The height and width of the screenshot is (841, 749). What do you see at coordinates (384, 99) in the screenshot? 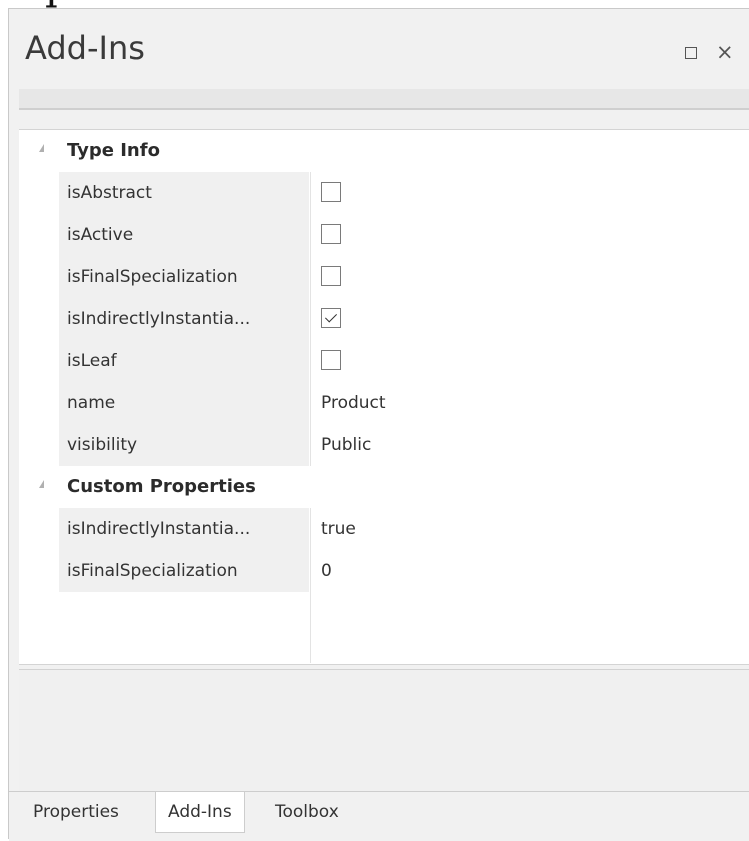
I see `panel-toolbar-strip` at bounding box center [384, 99].